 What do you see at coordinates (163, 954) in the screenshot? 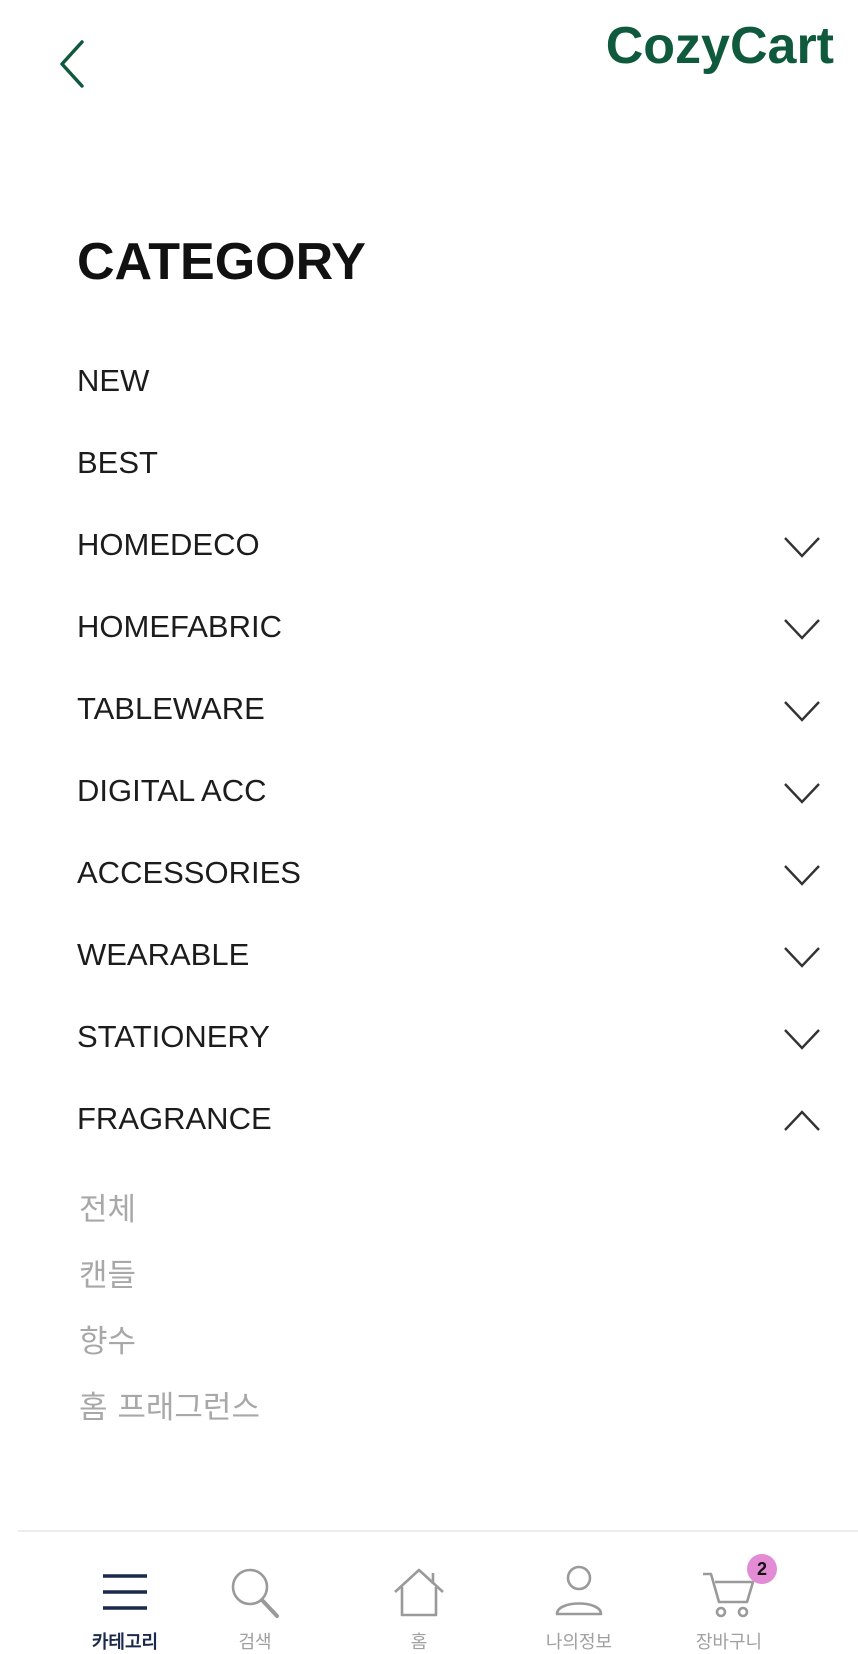
I see `category-label: WEARABLE` at bounding box center [163, 954].